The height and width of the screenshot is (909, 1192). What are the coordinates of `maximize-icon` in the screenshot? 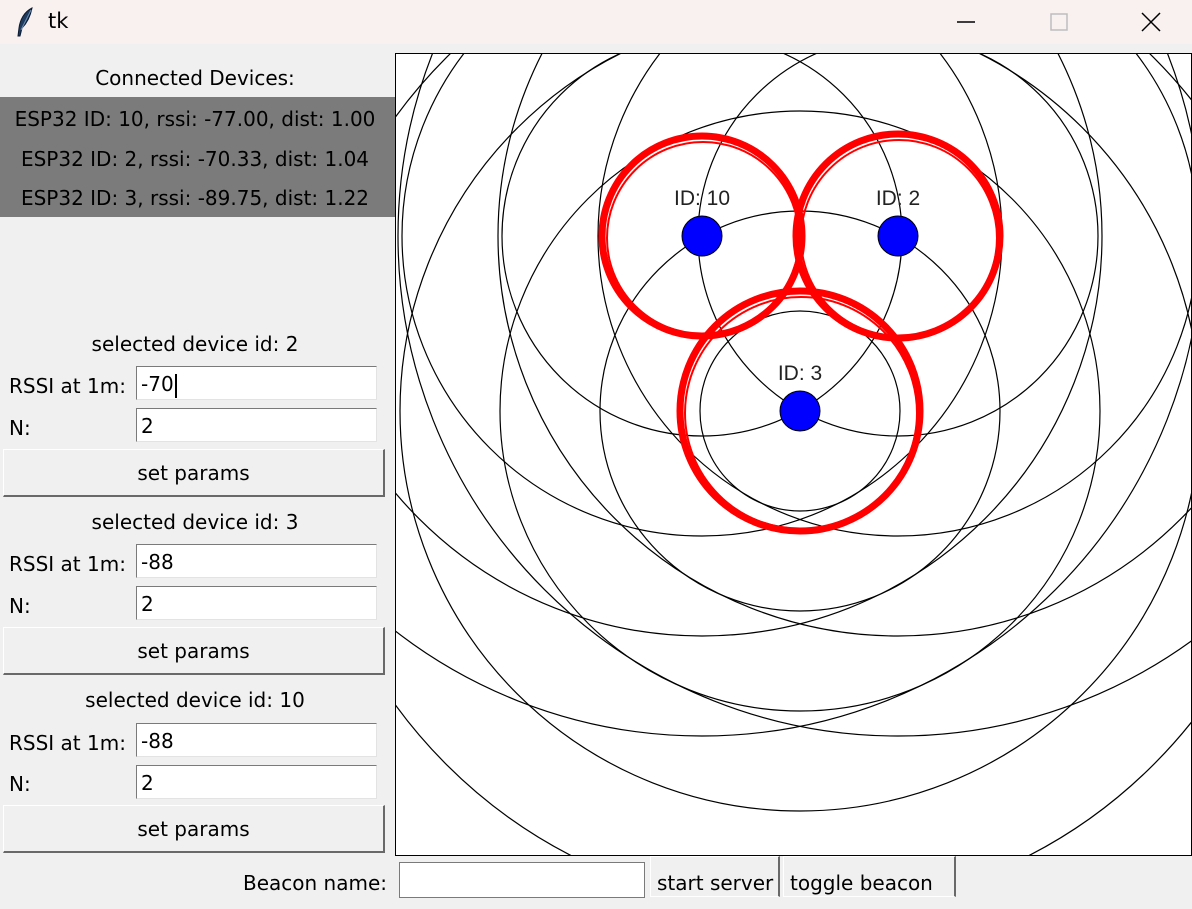 It's located at (1059, 22).